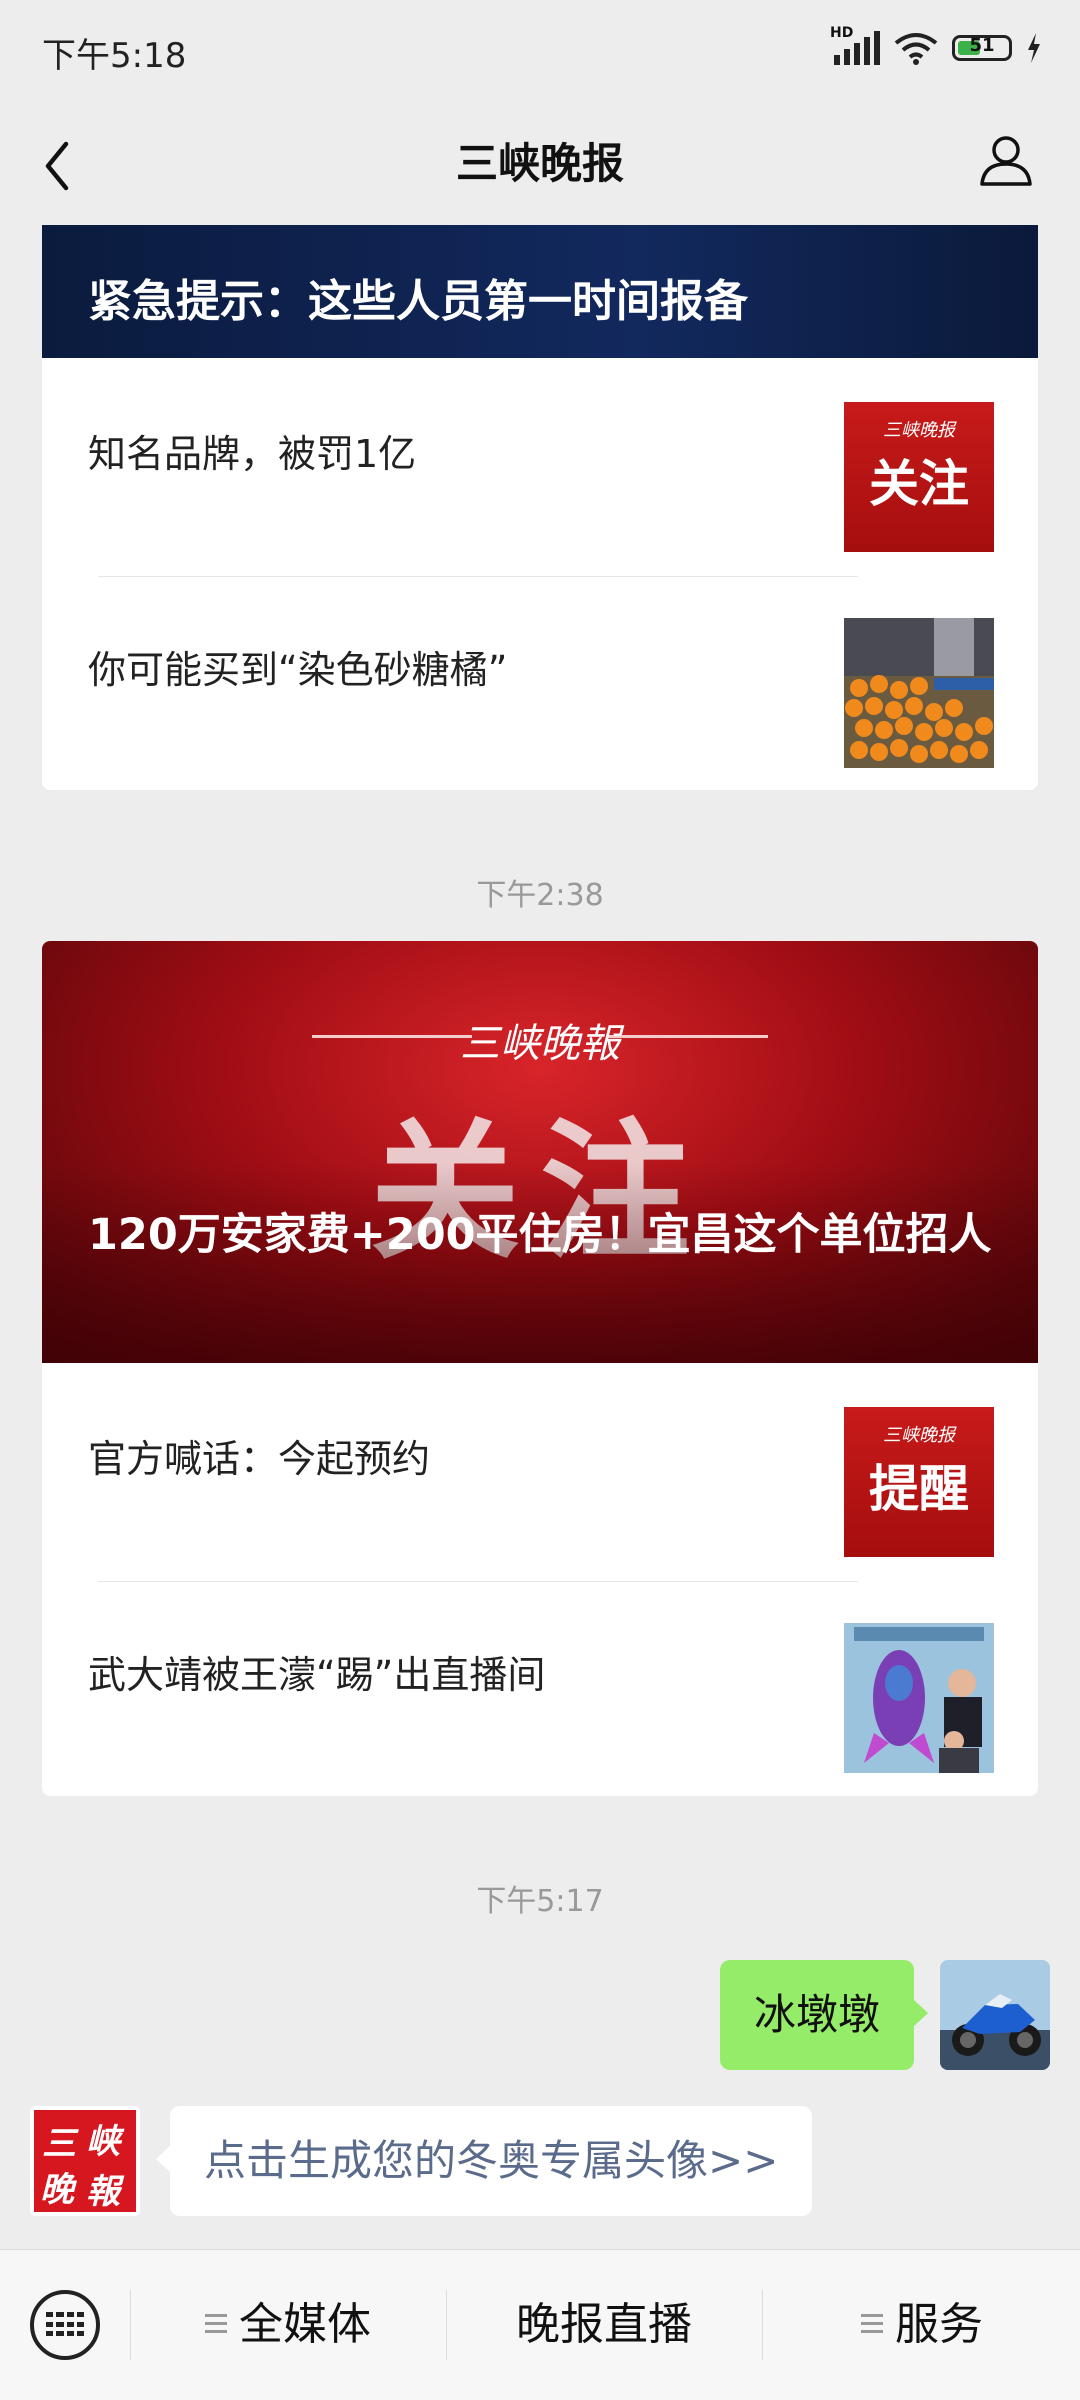 This screenshot has width=1080, height=2400. Describe the element at coordinates (317, 1675) in the screenshot. I see `article-title: 武大靖被王濛“踢”出直播间` at that location.